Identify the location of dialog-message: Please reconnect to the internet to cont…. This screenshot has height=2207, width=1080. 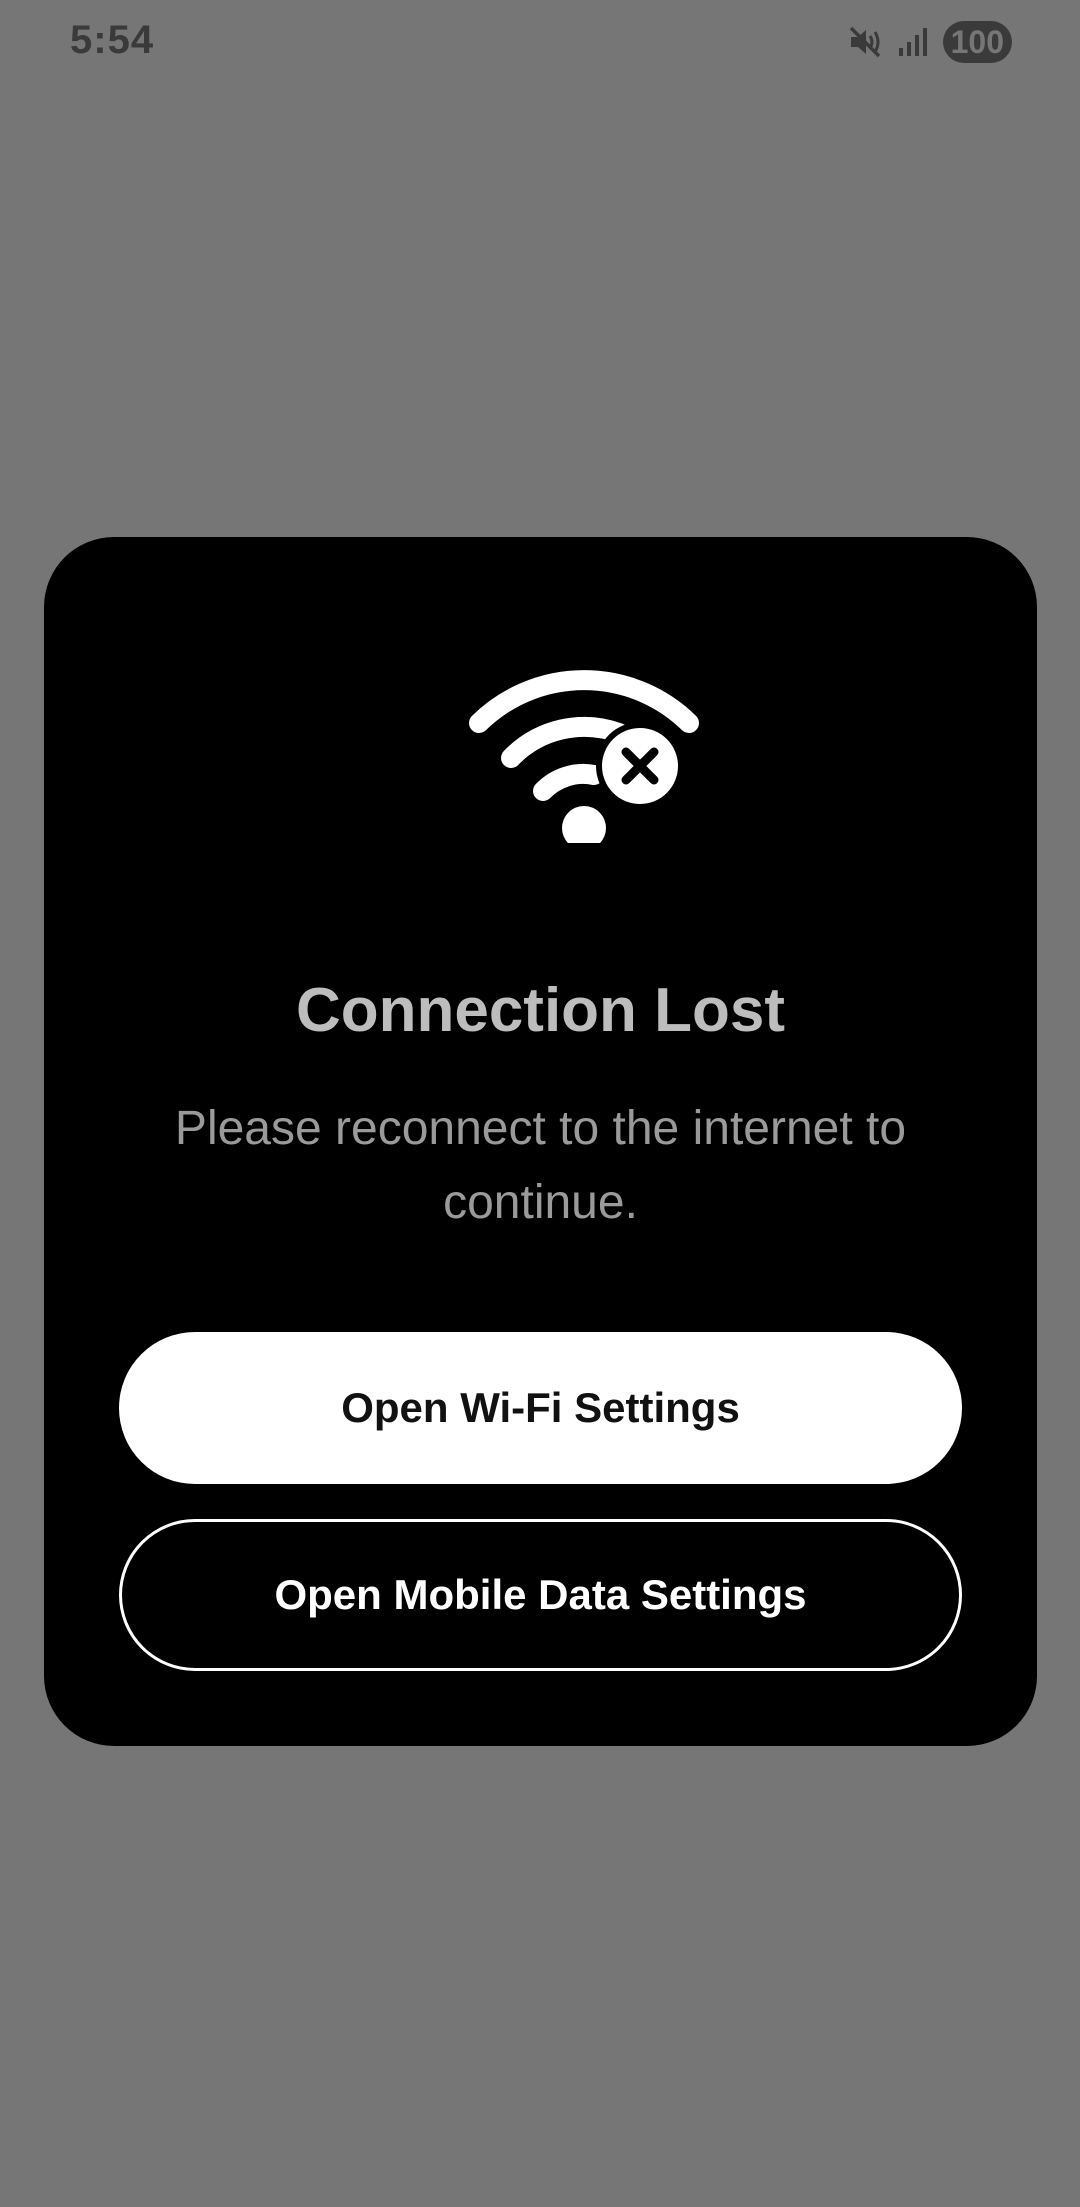
(540, 1165).